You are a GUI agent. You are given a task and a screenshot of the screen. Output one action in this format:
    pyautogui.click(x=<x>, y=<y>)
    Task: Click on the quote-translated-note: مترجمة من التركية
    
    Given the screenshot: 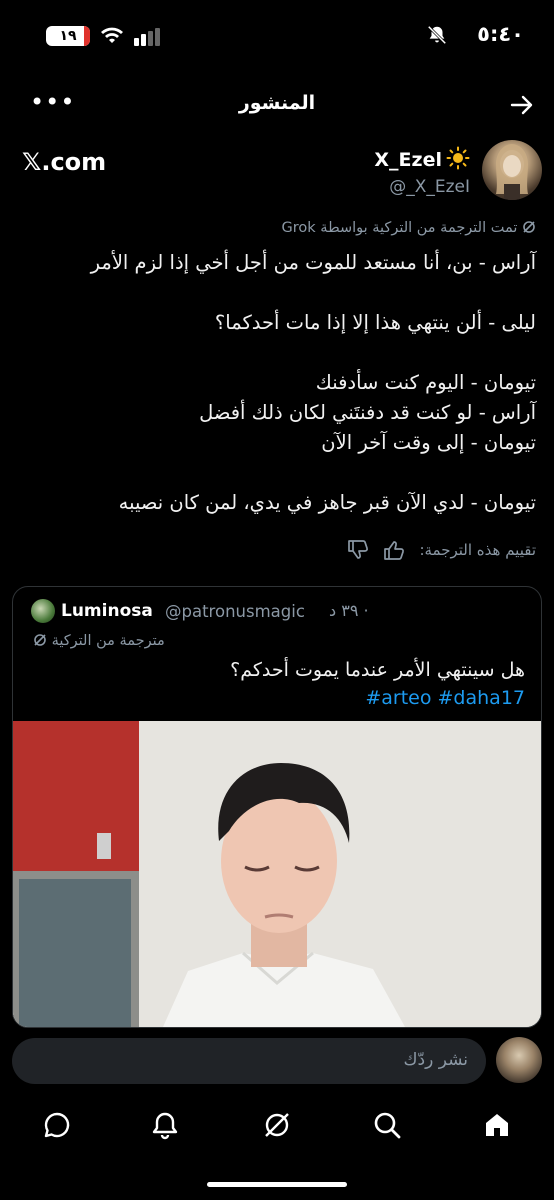 What is the action you would take?
    pyautogui.click(x=99, y=641)
    